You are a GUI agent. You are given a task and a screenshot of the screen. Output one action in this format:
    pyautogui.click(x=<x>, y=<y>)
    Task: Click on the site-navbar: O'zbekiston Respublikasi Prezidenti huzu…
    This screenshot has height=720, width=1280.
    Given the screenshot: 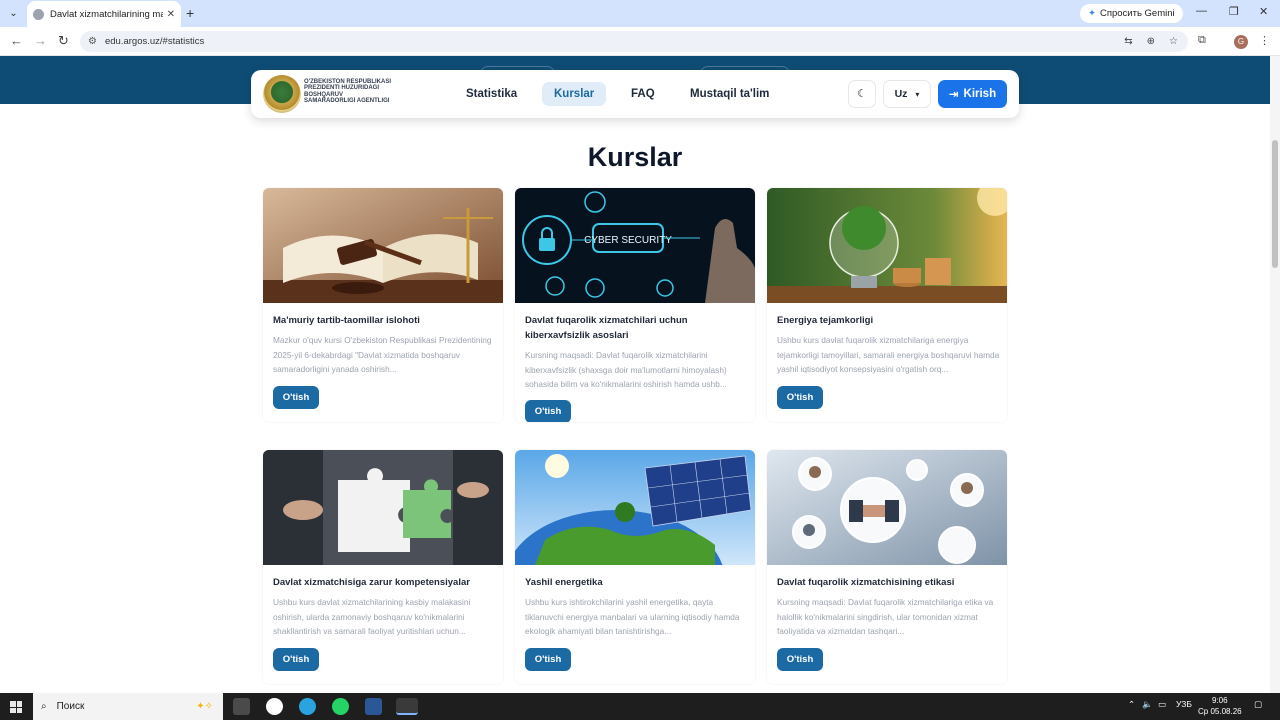 What is the action you would take?
    pyautogui.click(x=635, y=94)
    